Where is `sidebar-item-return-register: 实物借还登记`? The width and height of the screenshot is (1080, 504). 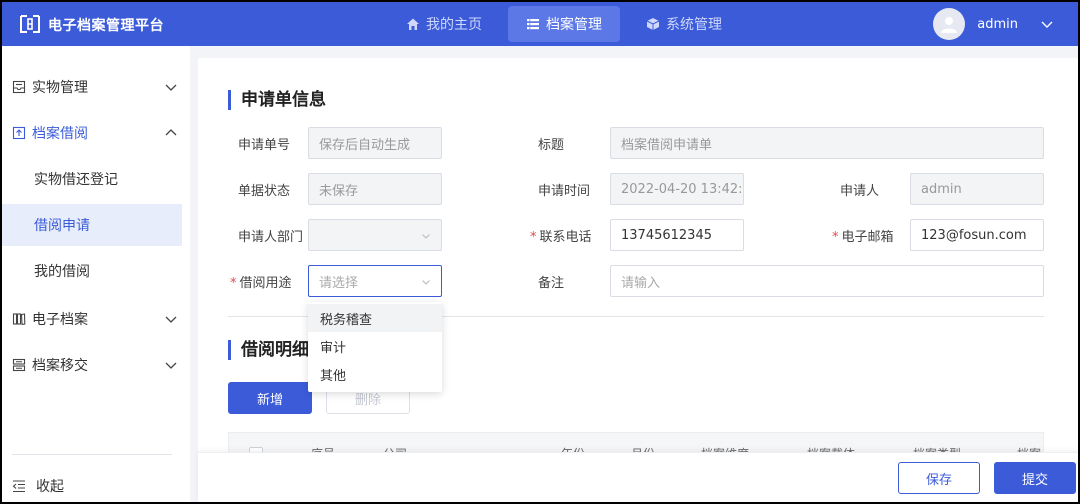 sidebar-item-return-register: 实物借还登记 is located at coordinates (92, 179).